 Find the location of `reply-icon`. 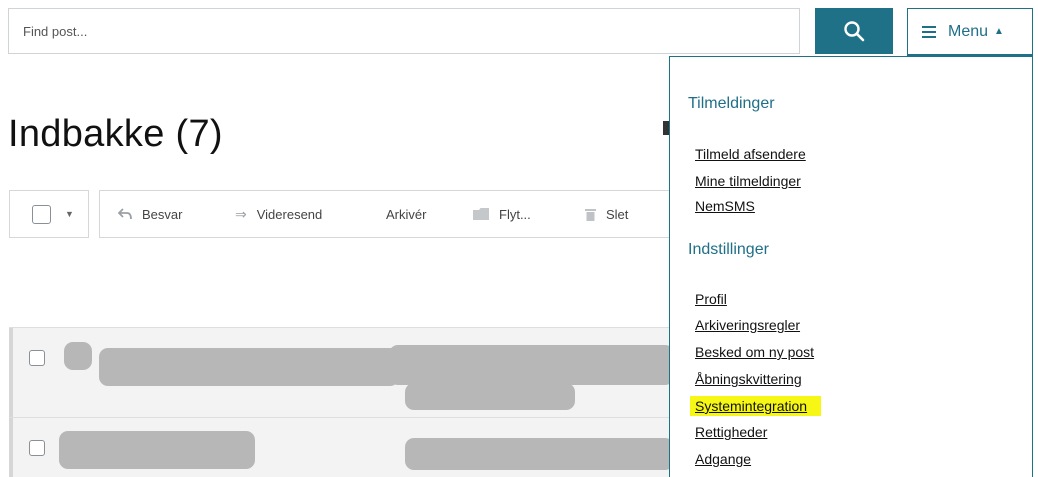

reply-icon is located at coordinates (125, 214).